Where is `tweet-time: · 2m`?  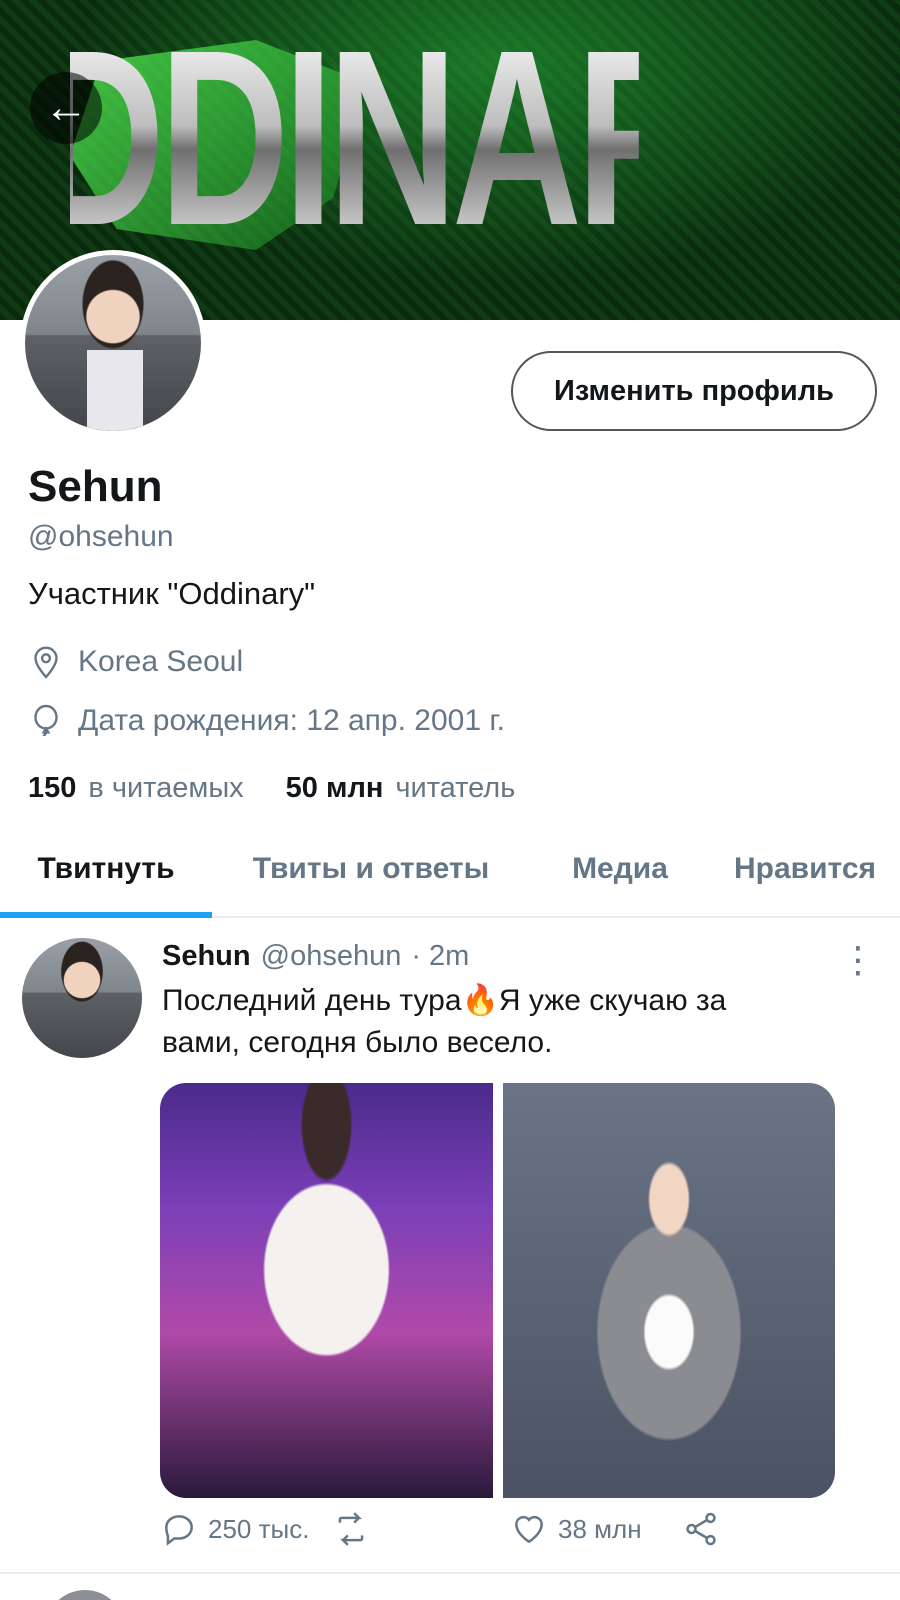
tweet-time: · 2m is located at coordinates (440, 956).